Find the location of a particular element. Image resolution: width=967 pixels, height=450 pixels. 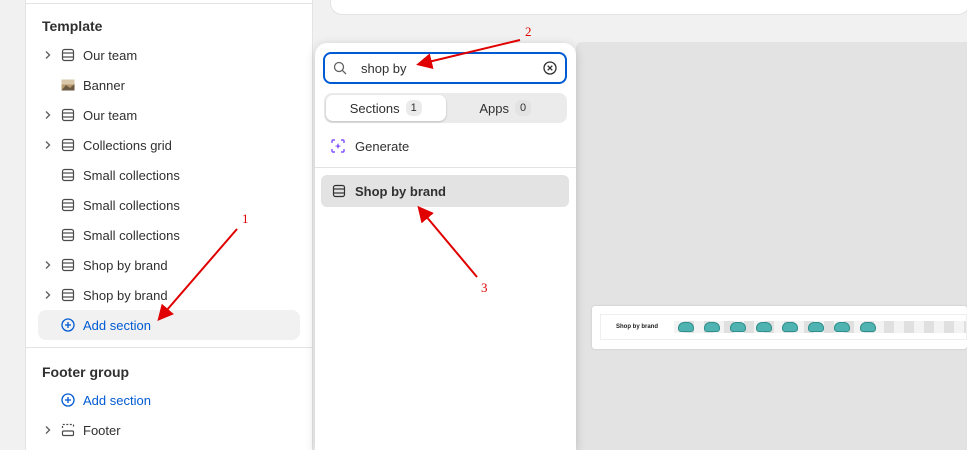

tab-sections: Sections 1 is located at coordinates (386, 108).